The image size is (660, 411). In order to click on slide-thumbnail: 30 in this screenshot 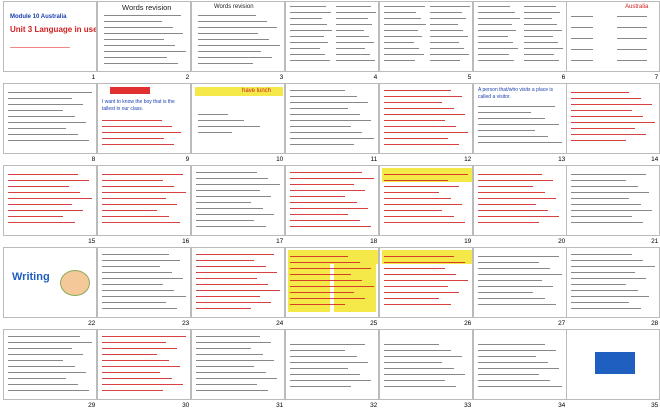, I will do `click(144, 370)`.